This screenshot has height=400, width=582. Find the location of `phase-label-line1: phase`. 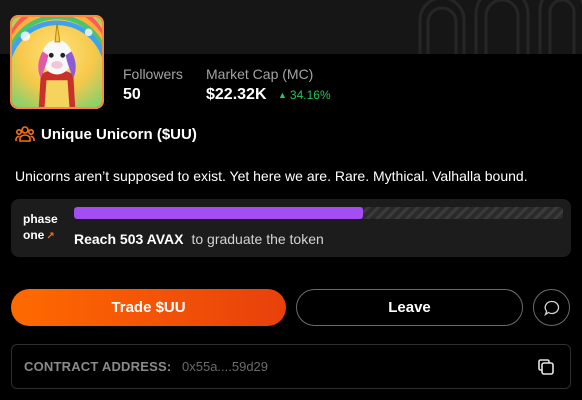

phase-label-line1: phase is located at coordinates (40, 219).